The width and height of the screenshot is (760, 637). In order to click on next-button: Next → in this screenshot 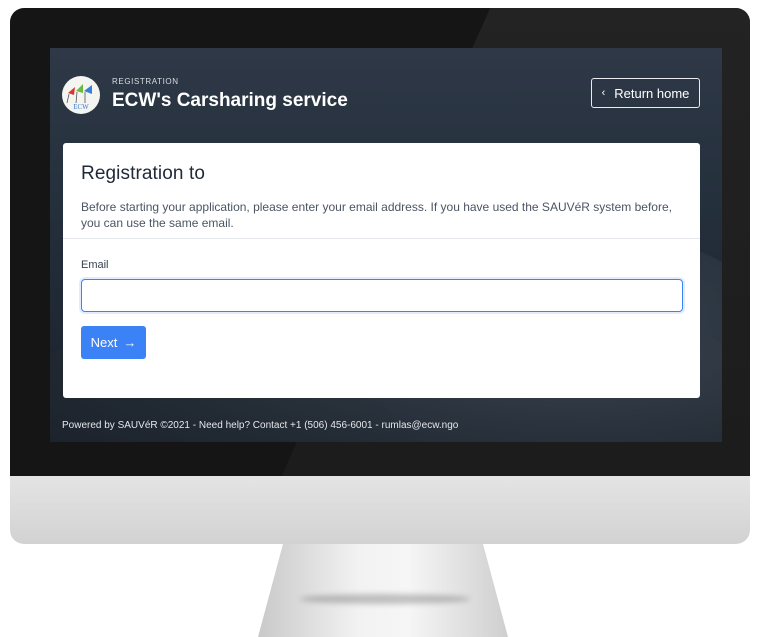, I will do `click(113, 342)`.